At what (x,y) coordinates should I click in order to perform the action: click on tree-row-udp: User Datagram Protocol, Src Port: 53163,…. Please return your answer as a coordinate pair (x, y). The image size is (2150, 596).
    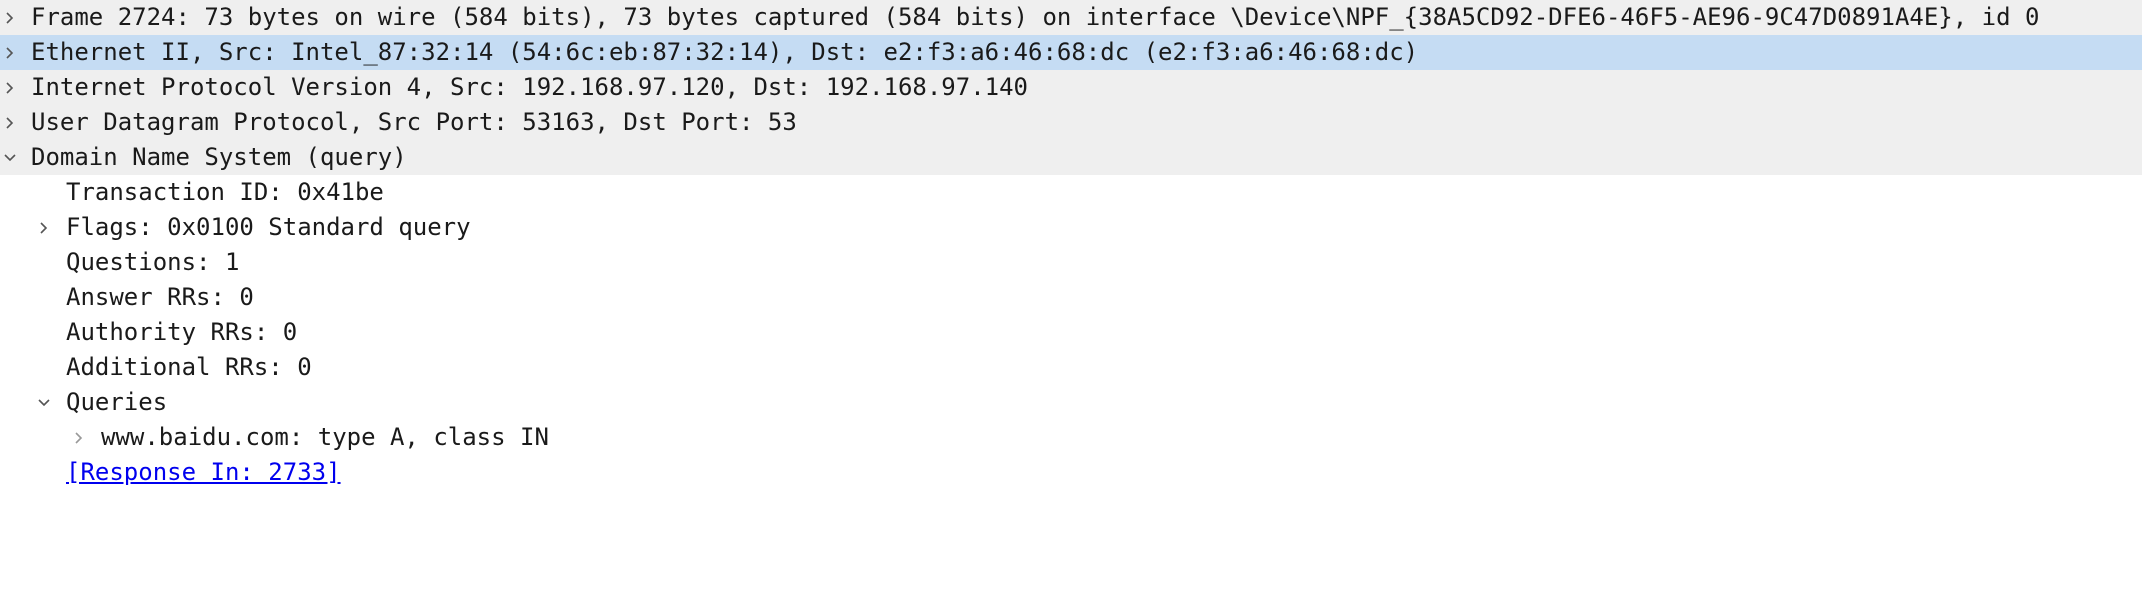
    Looking at the image, I should click on (1071, 122).